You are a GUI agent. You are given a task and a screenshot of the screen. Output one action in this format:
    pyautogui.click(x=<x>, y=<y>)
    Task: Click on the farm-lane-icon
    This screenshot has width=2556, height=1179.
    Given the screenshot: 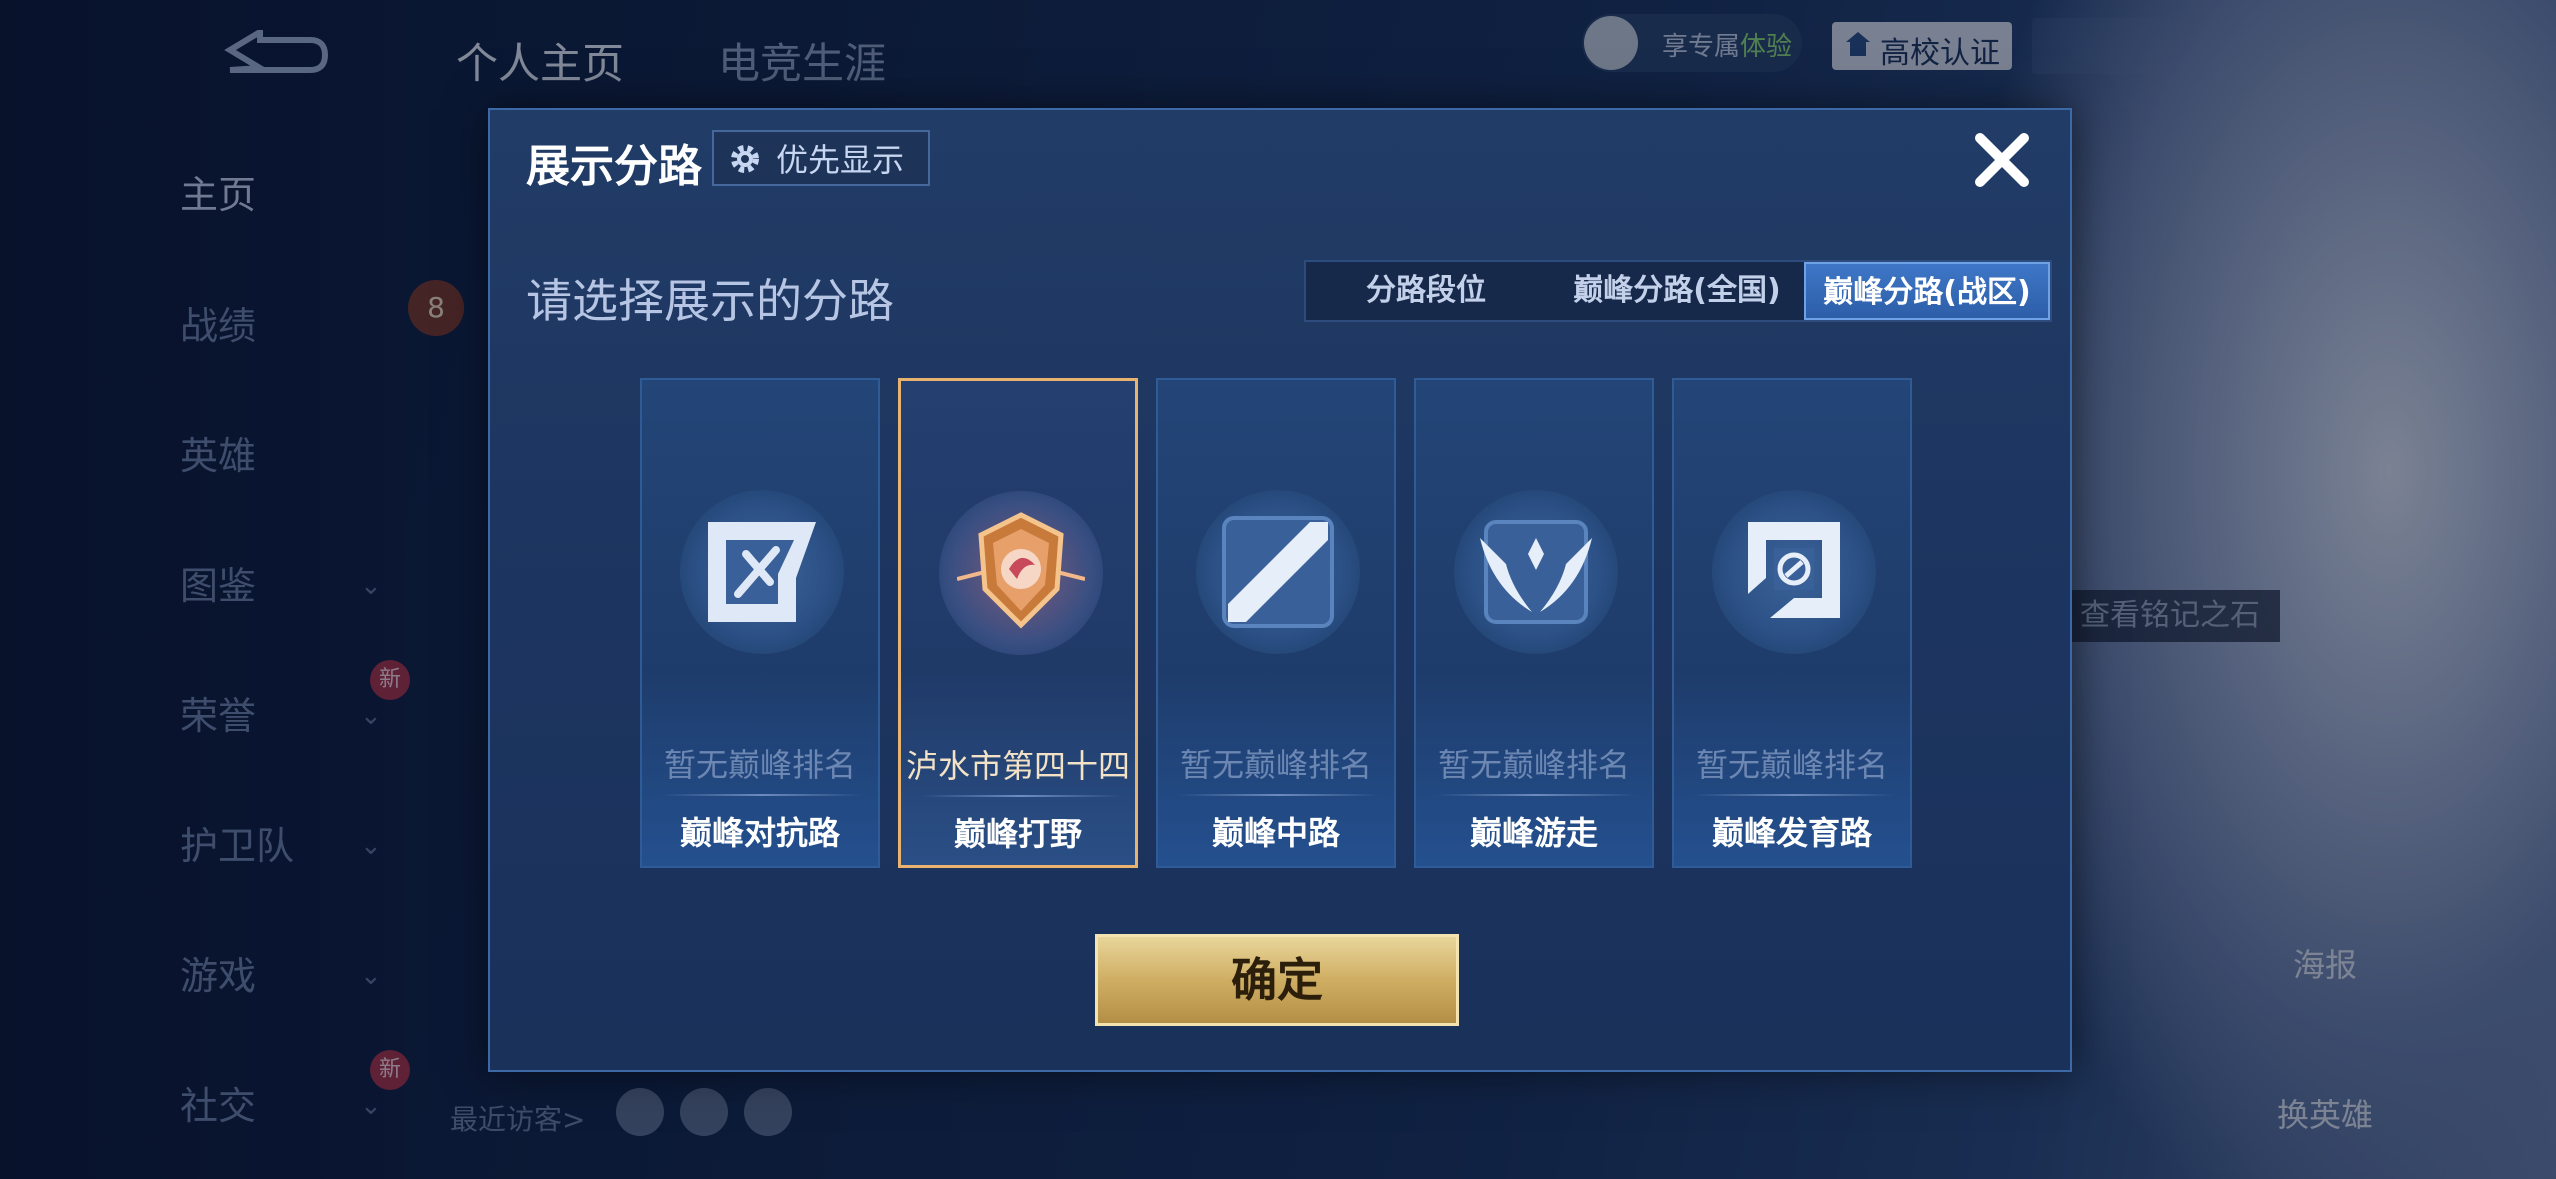 What is the action you would take?
    pyautogui.click(x=1794, y=570)
    